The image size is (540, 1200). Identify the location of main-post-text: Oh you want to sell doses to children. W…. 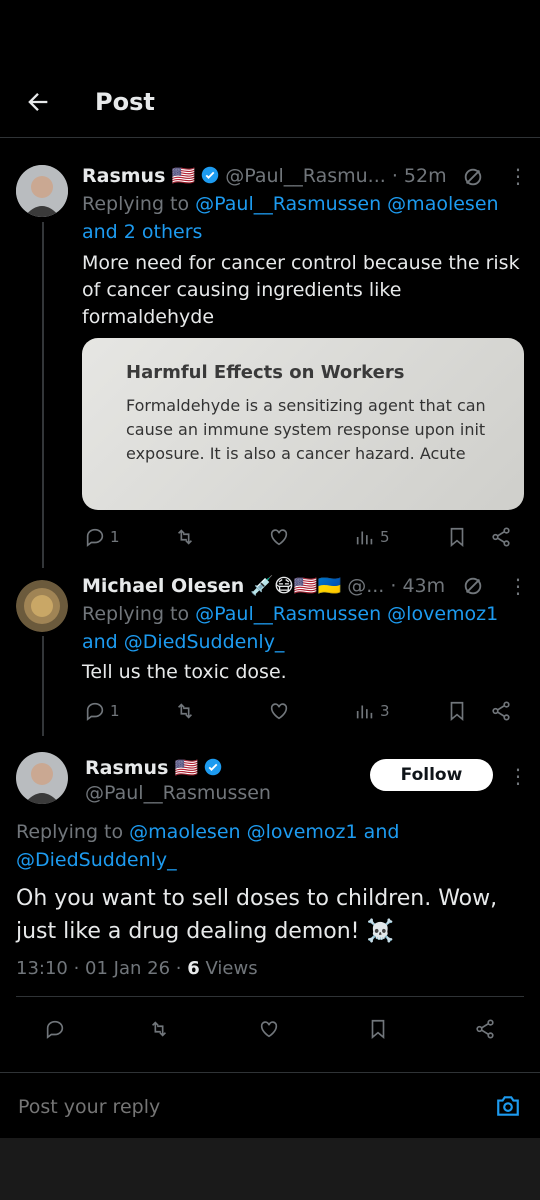
(257, 915).